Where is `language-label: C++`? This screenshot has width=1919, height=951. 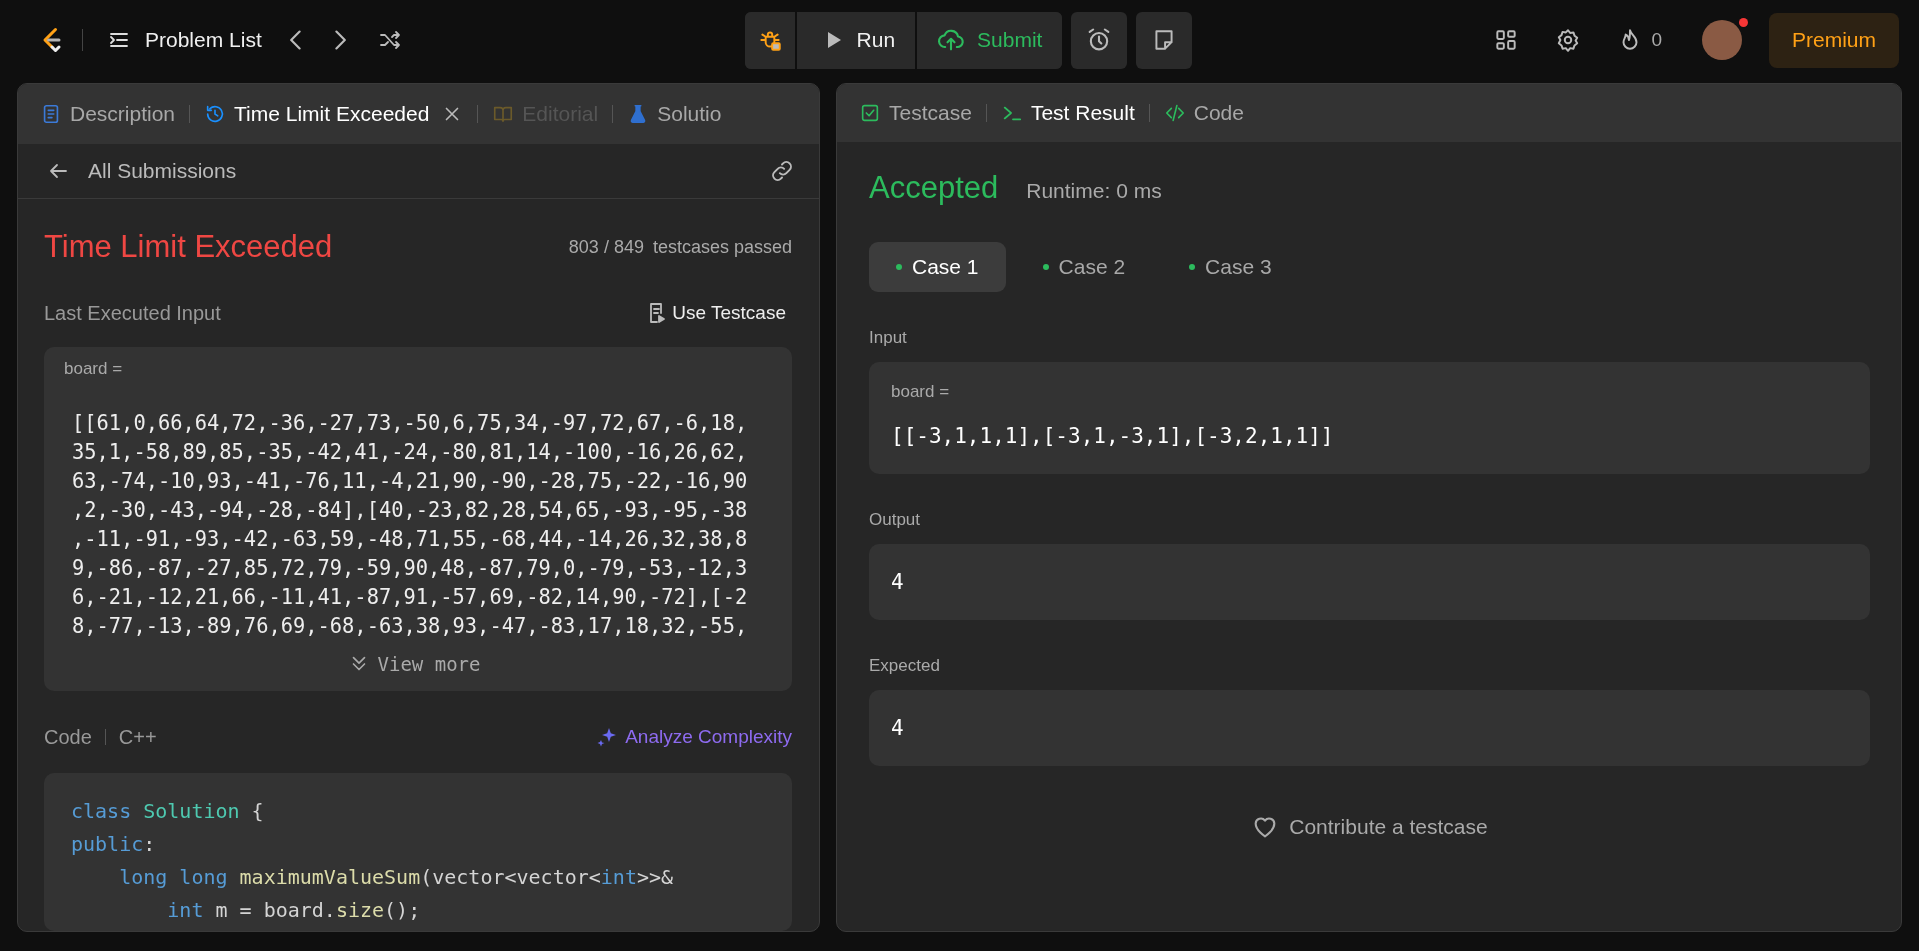
language-label: C++ is located at coordinates (137, 737).